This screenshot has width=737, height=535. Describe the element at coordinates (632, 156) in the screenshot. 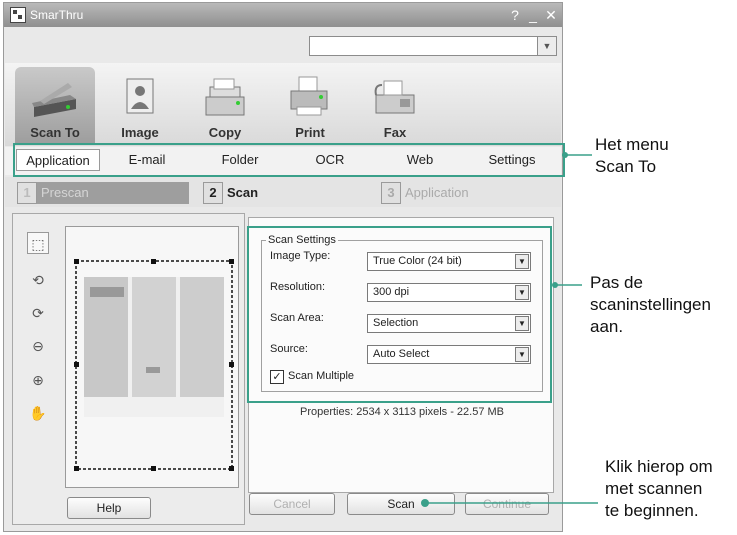

I see `callout-menu: Het menu Scan To` at that location.